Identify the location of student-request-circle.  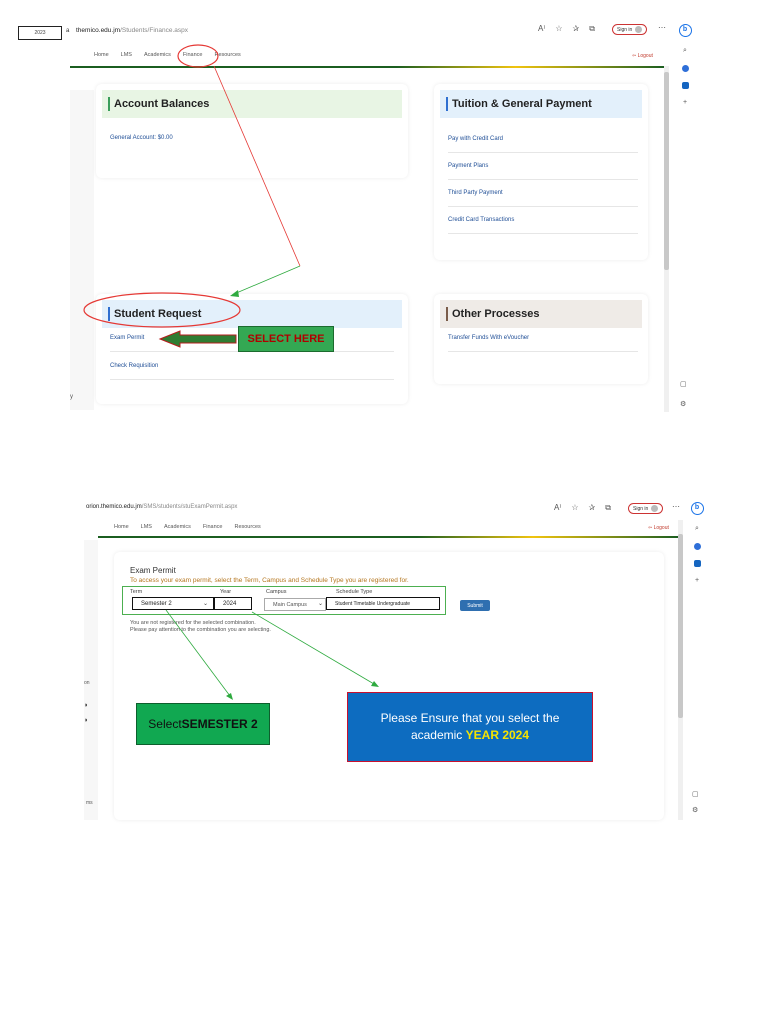
(162, 310).